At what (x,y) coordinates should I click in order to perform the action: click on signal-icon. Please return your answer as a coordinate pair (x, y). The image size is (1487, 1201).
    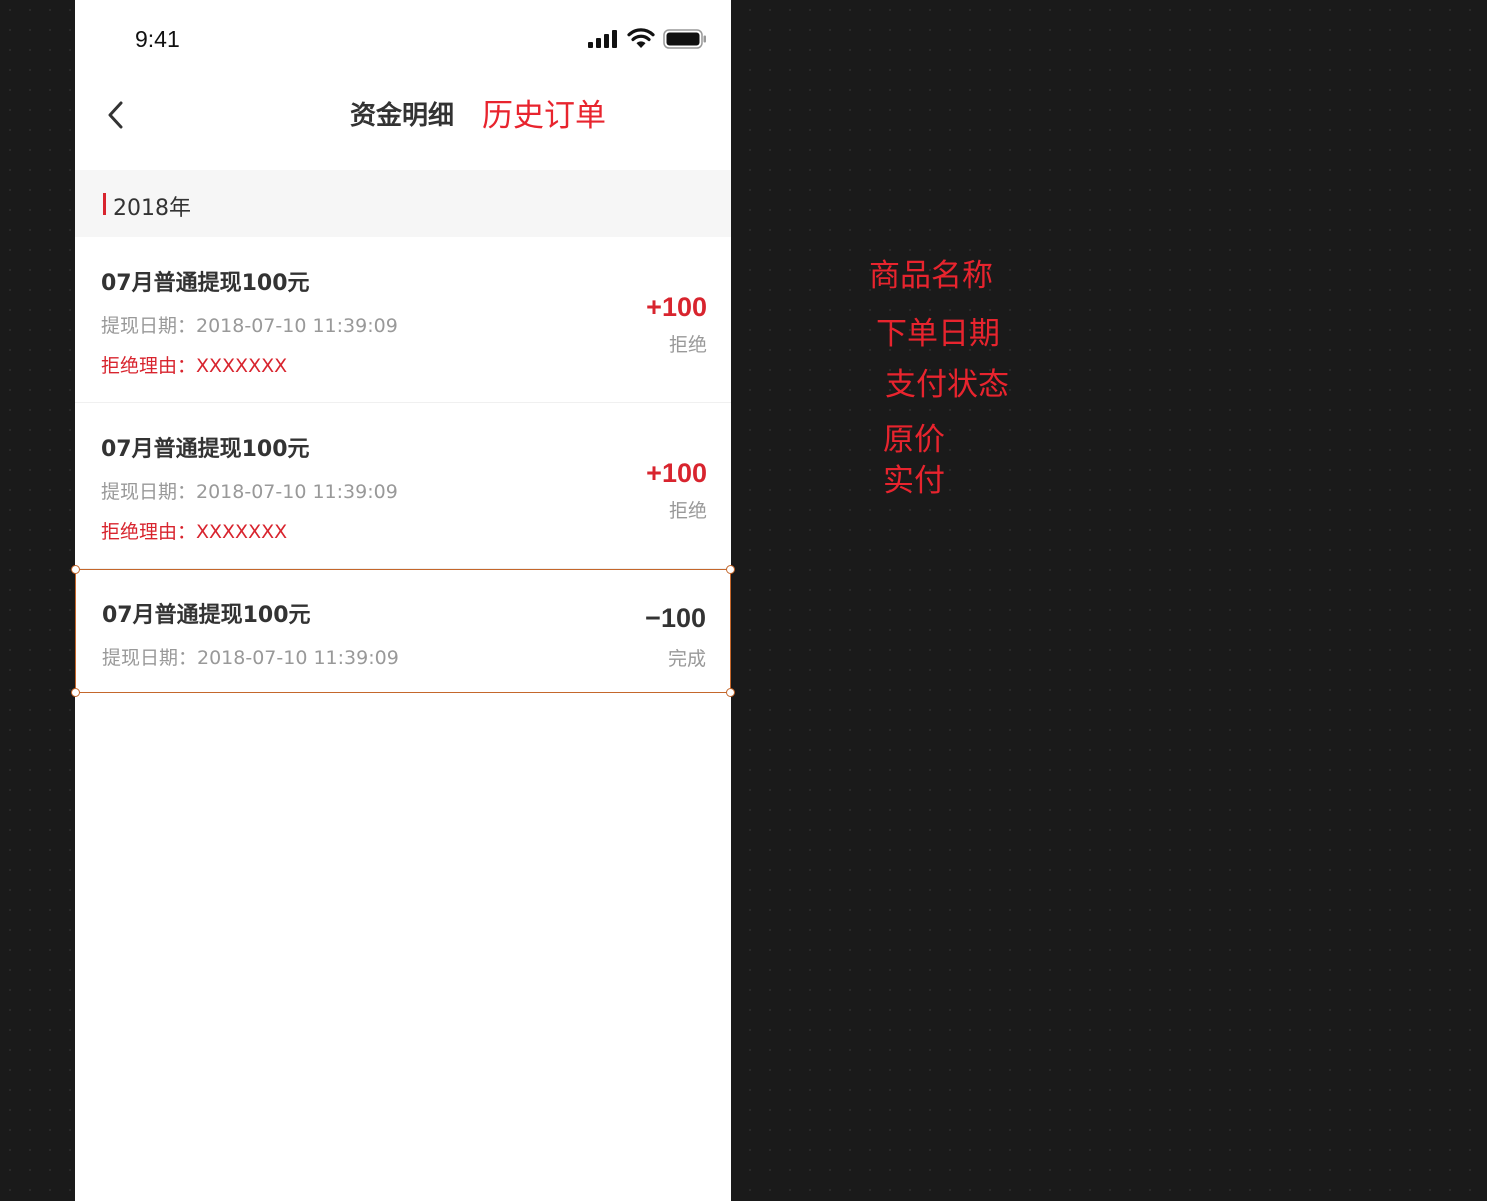
    Looking at the image, I should click on (602, 39).